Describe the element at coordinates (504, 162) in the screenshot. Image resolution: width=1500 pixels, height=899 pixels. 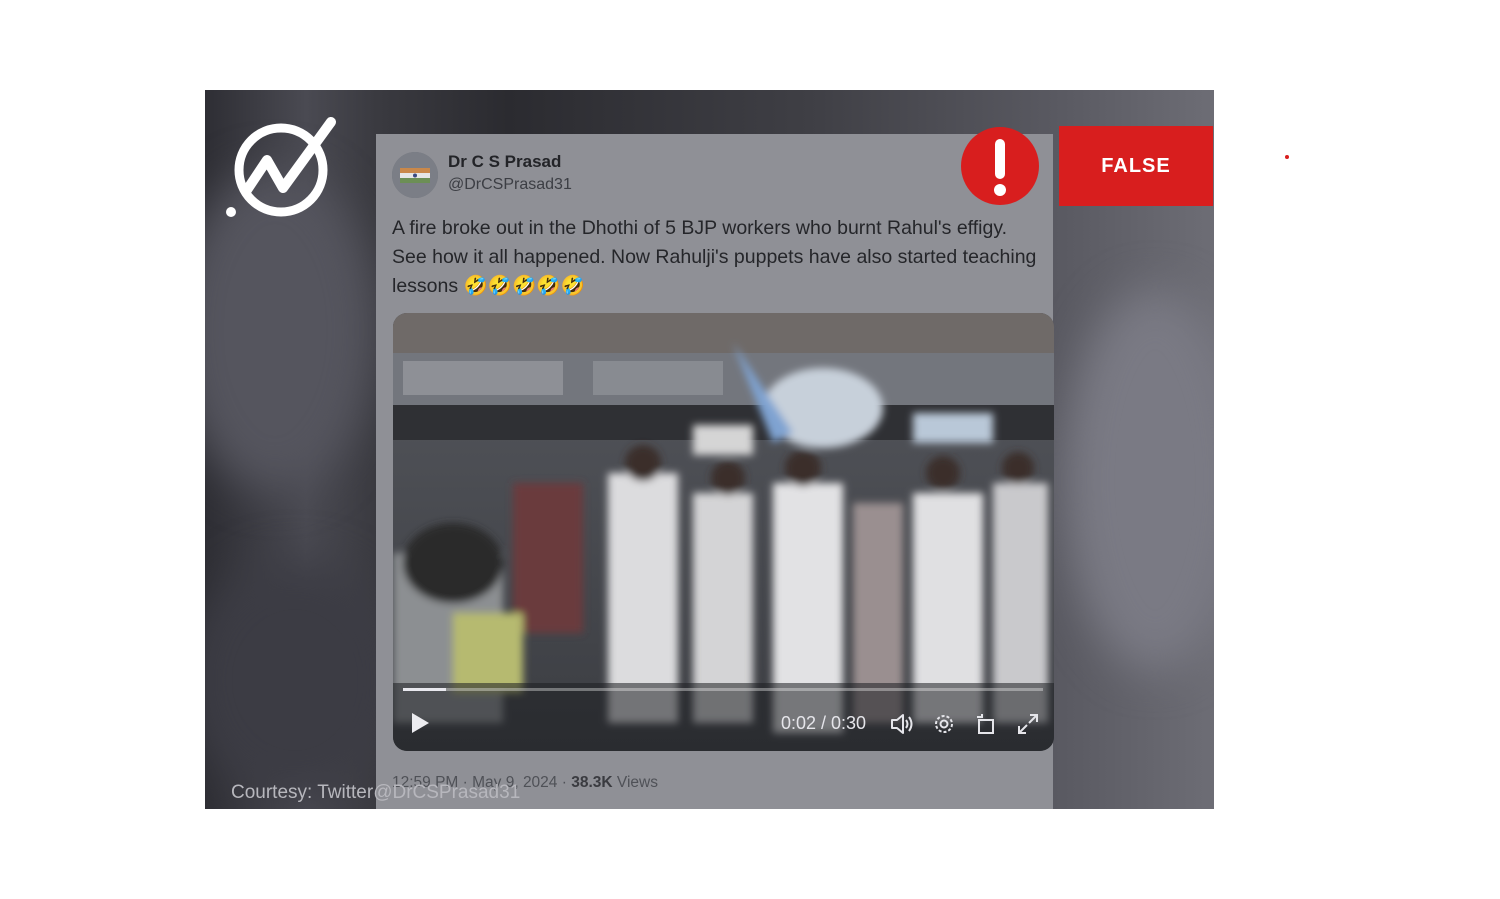
I see `author-name: Dr C S Prasad` at that location.